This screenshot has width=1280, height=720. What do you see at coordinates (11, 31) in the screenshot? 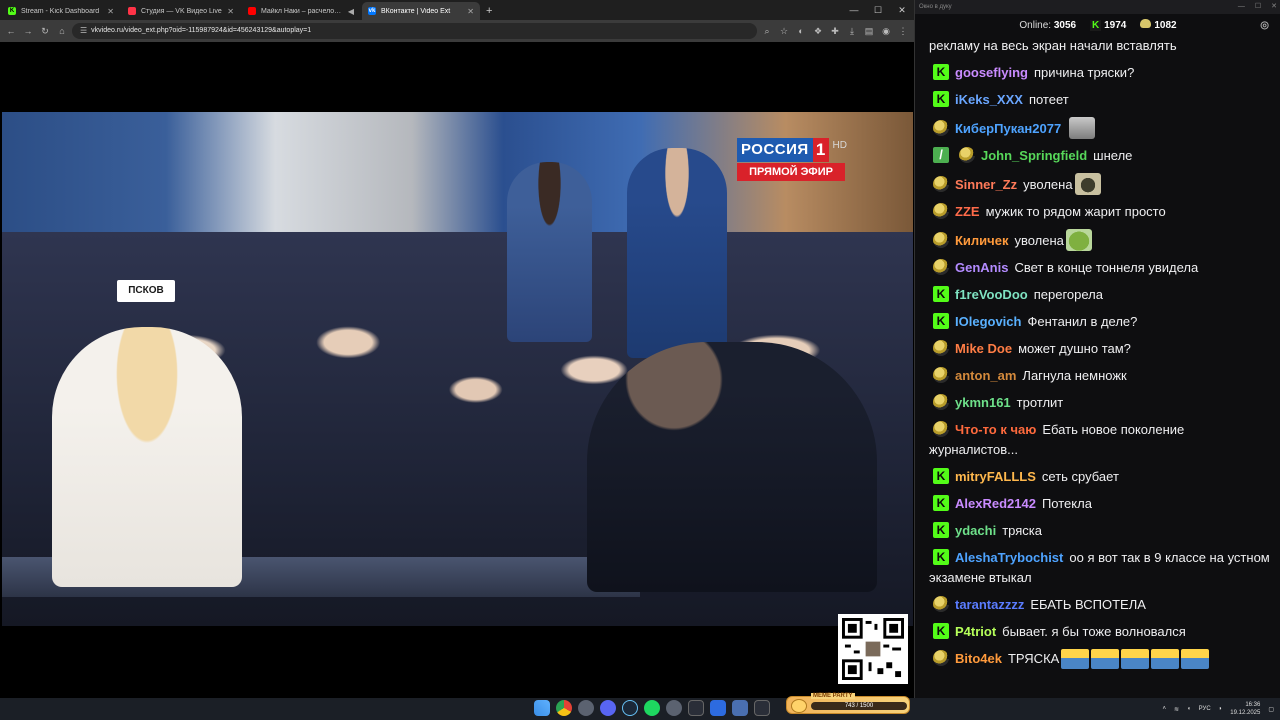
I see `back-icon: ←` at bounding box center [11, 31].